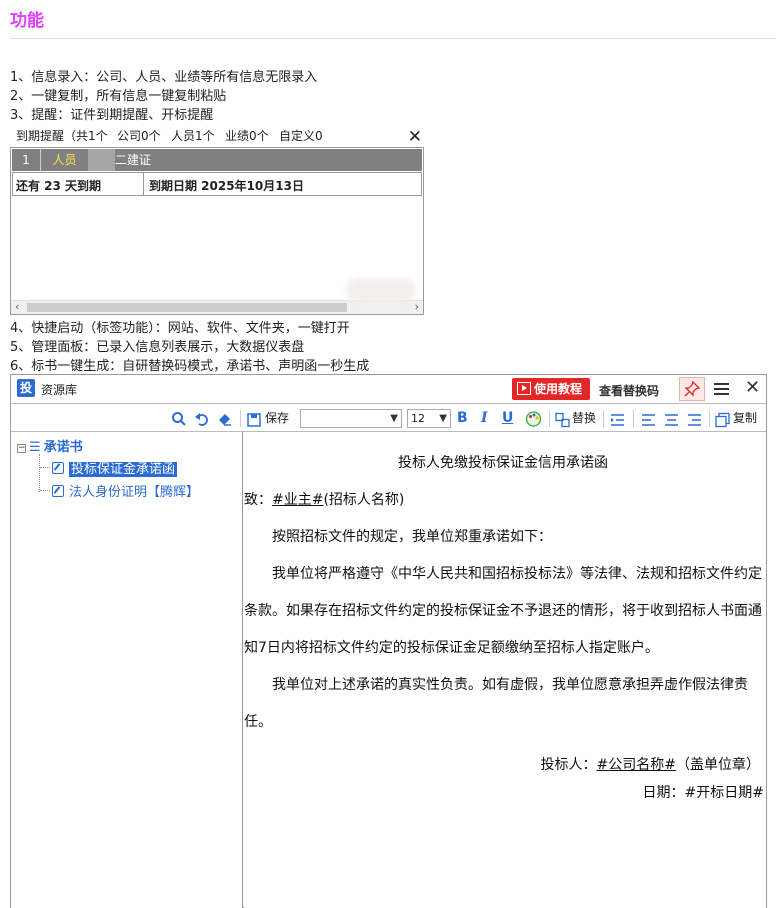  What do you see at coordinates (62, 135) in the screenshot?
I see `tab-expiry-reminders: 到期提醒（共1个` at bounding box center [62, 135].